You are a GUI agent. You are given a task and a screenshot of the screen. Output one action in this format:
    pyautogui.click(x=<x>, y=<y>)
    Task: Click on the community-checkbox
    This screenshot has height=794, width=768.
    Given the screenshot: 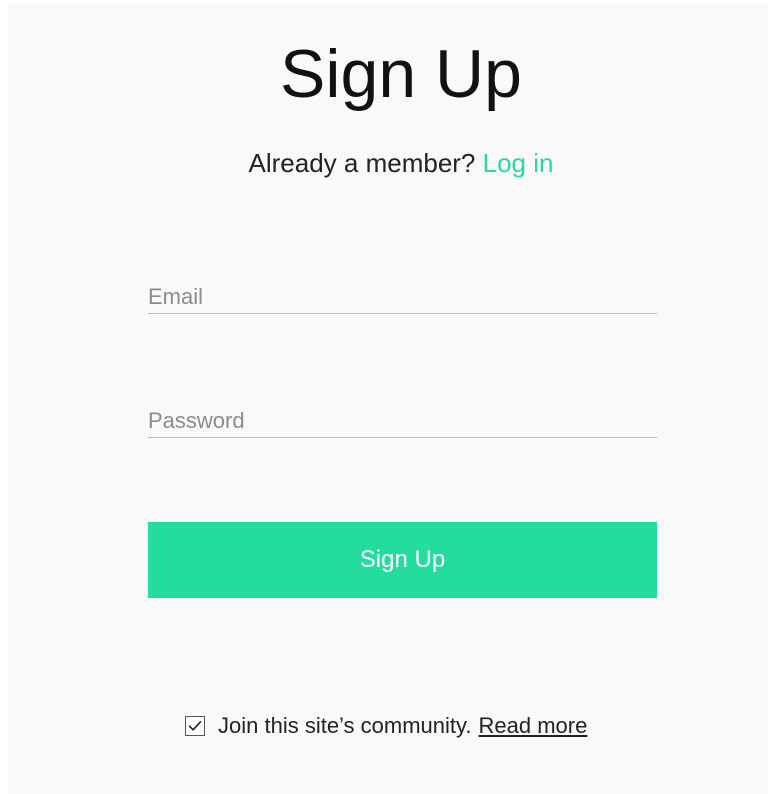 What is the action you would take?
    pyautogui.click(x=195, y=726)
    